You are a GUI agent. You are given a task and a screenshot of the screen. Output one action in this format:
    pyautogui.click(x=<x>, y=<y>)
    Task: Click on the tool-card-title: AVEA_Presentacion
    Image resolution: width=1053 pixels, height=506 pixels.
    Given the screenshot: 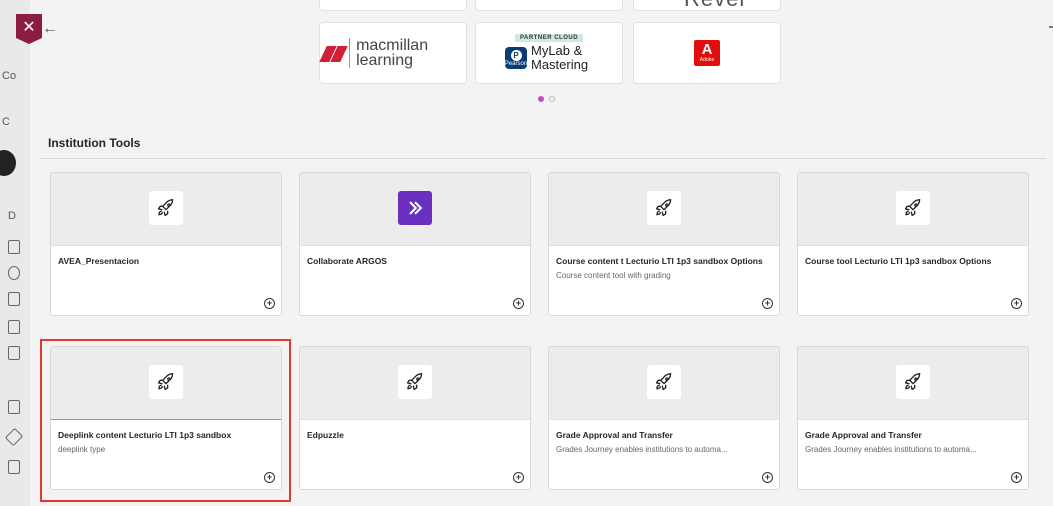 What is the action you would take?
    pyautogui.click(x=99, y=261)
    